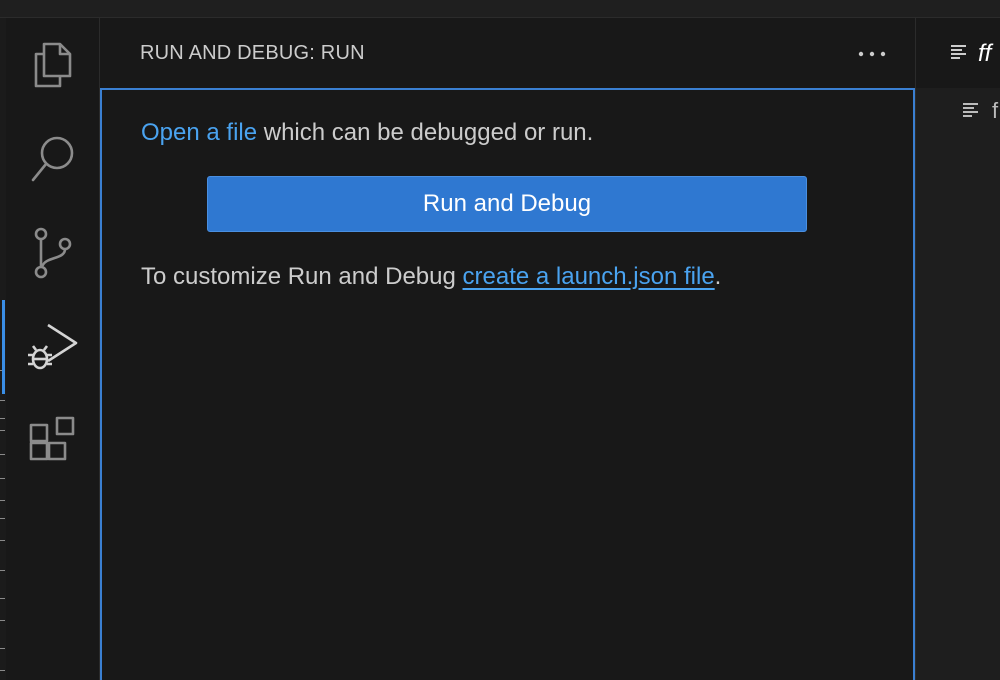 The height and width of the screenshot is (680, 1000). I want to click on open-file-message-text: which can be debugged or run., so click(425, 132).